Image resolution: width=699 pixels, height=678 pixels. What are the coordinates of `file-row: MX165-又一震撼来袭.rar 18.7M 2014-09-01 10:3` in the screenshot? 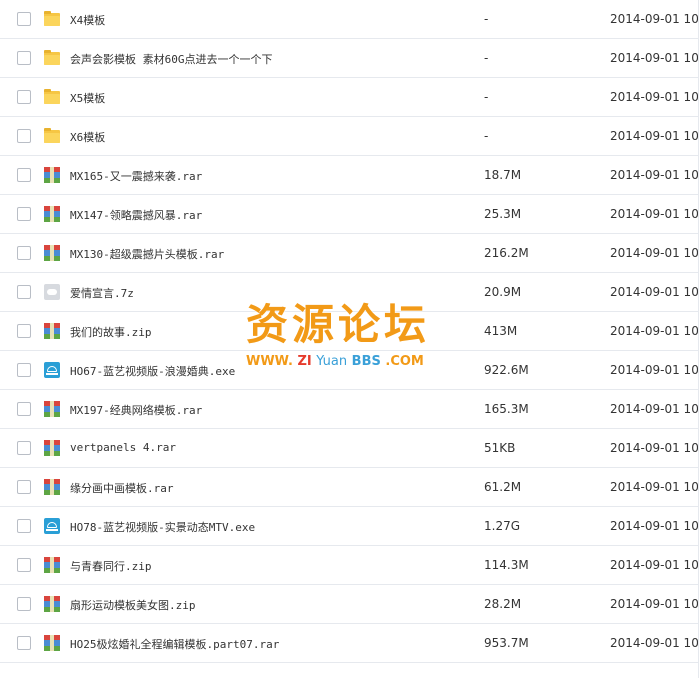 It's located at (349, 175).